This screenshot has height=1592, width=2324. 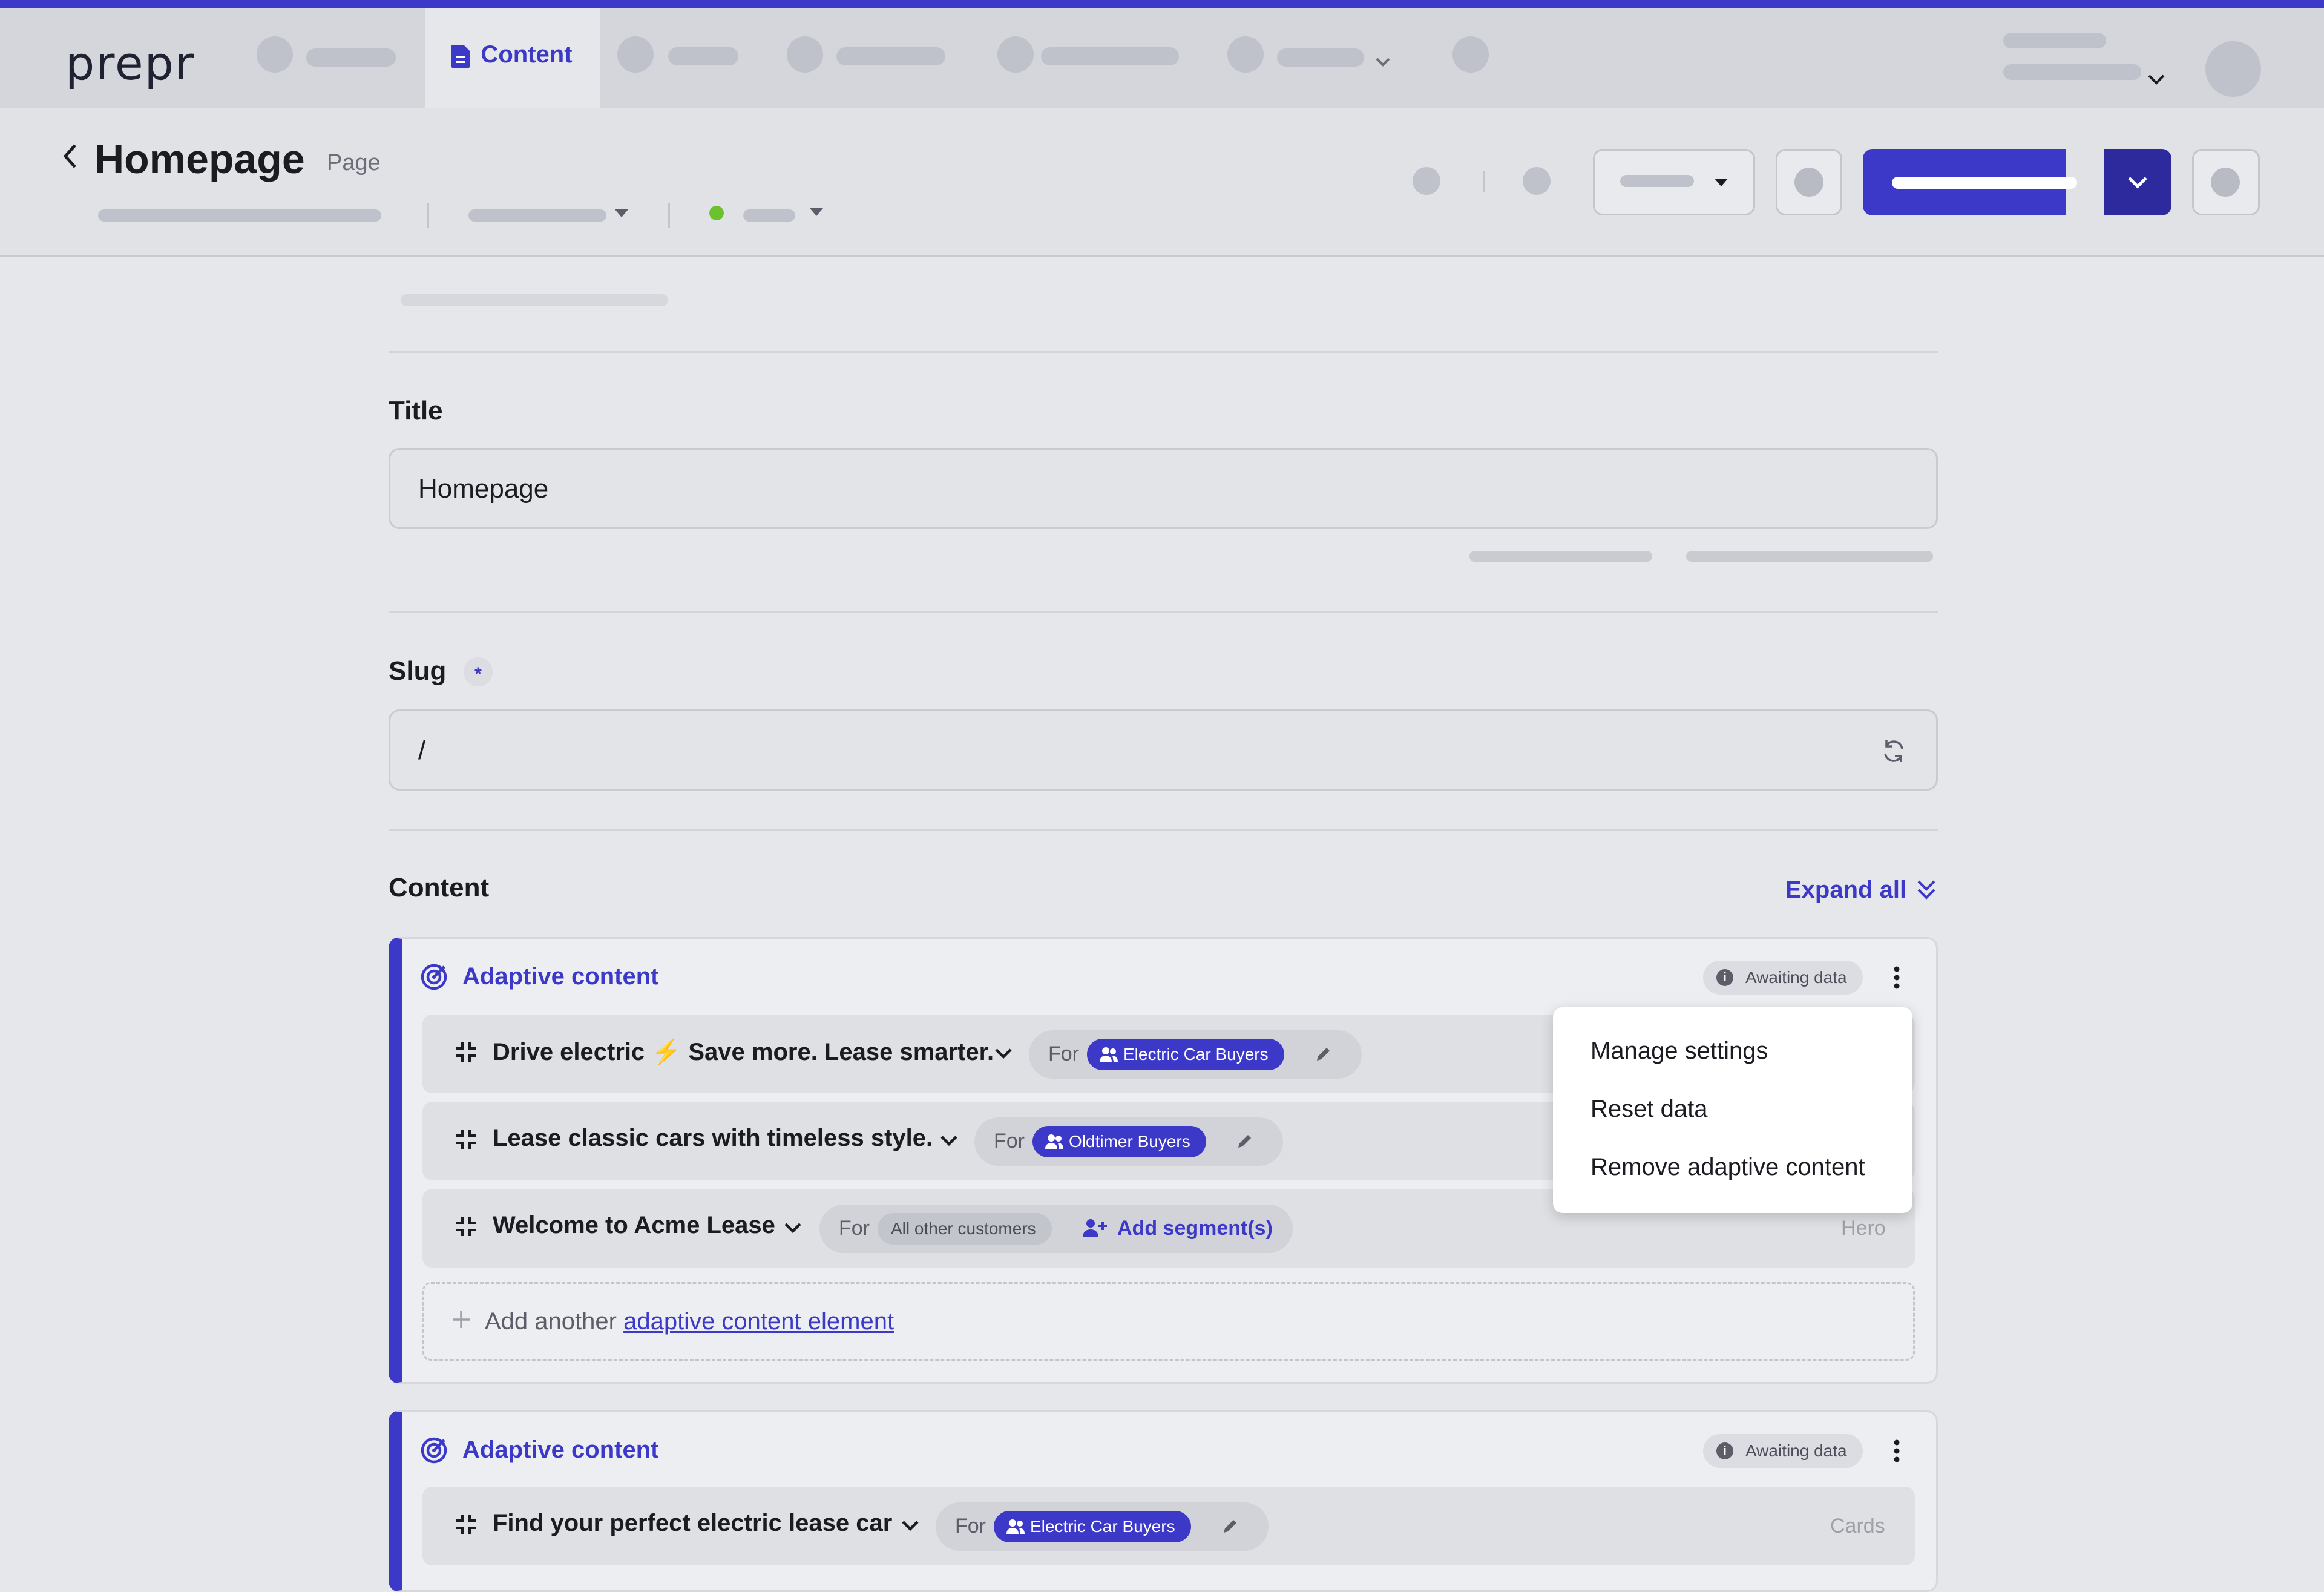 I want to click on tab-content: Content, so click(x=512, y=58).